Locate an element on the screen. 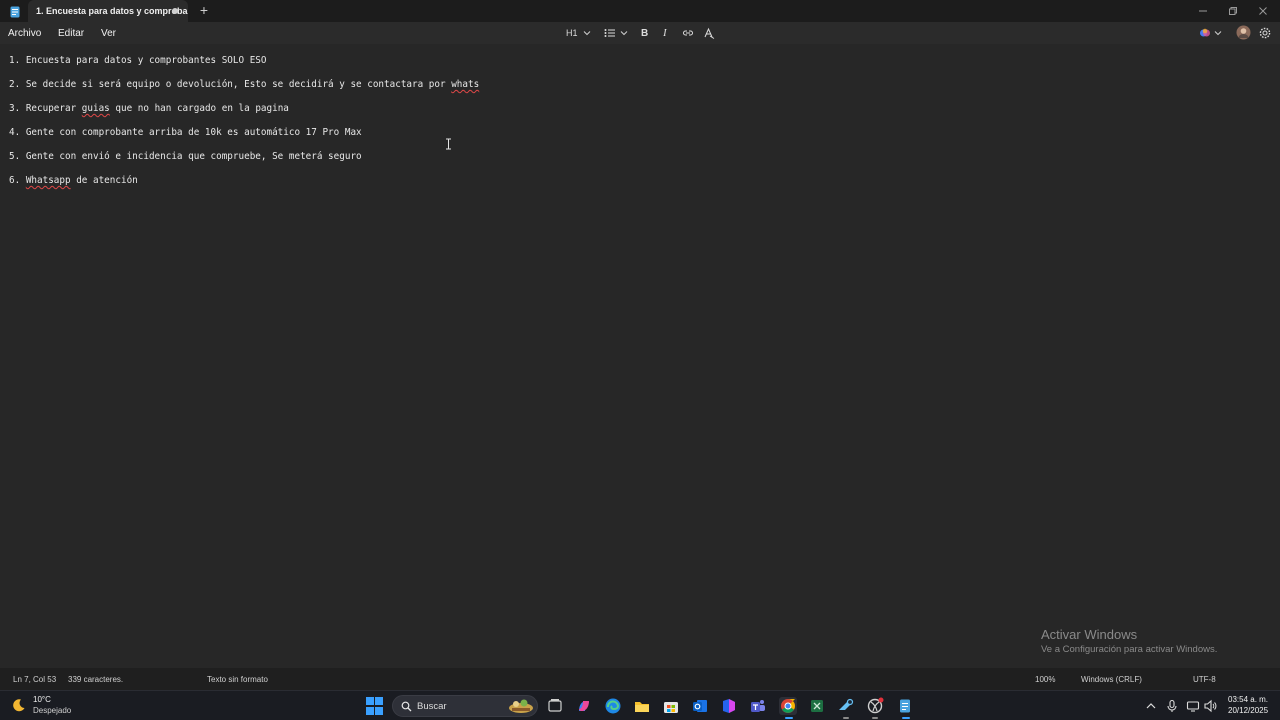  menu-editar: Editar is located at coordinates (71, 33).